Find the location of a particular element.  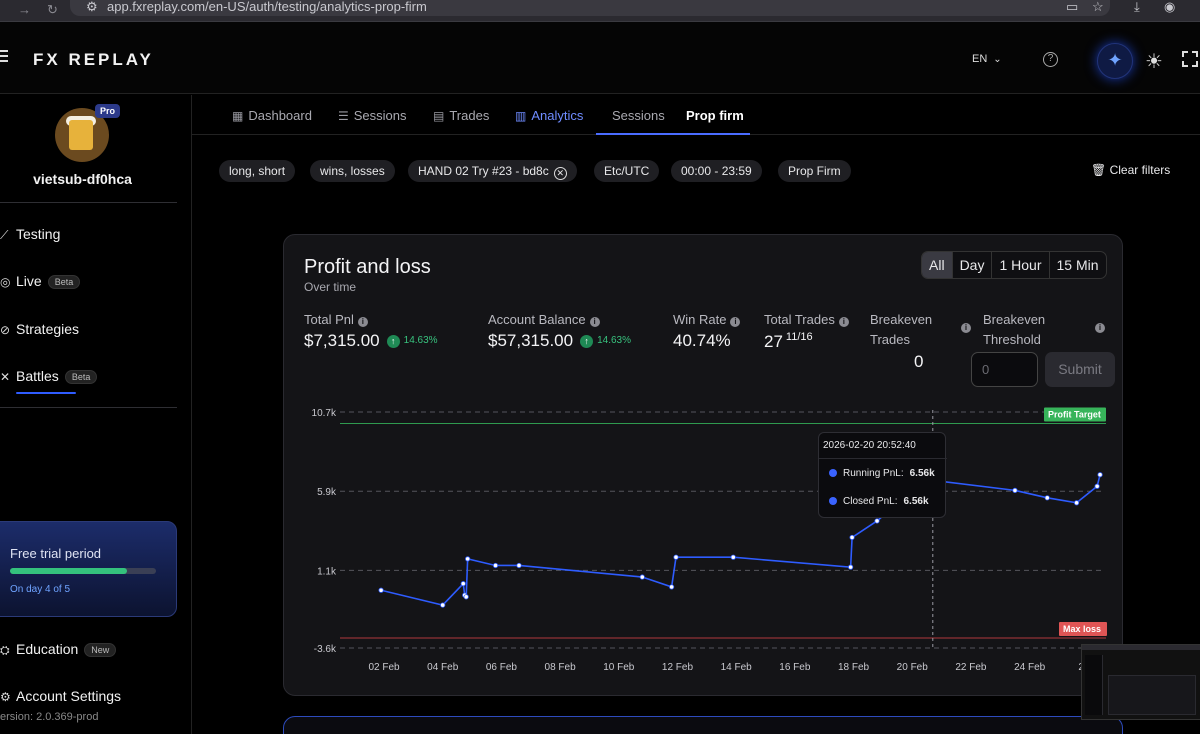

language-selector: EN ⌄ is located at coordinates (987, 59).